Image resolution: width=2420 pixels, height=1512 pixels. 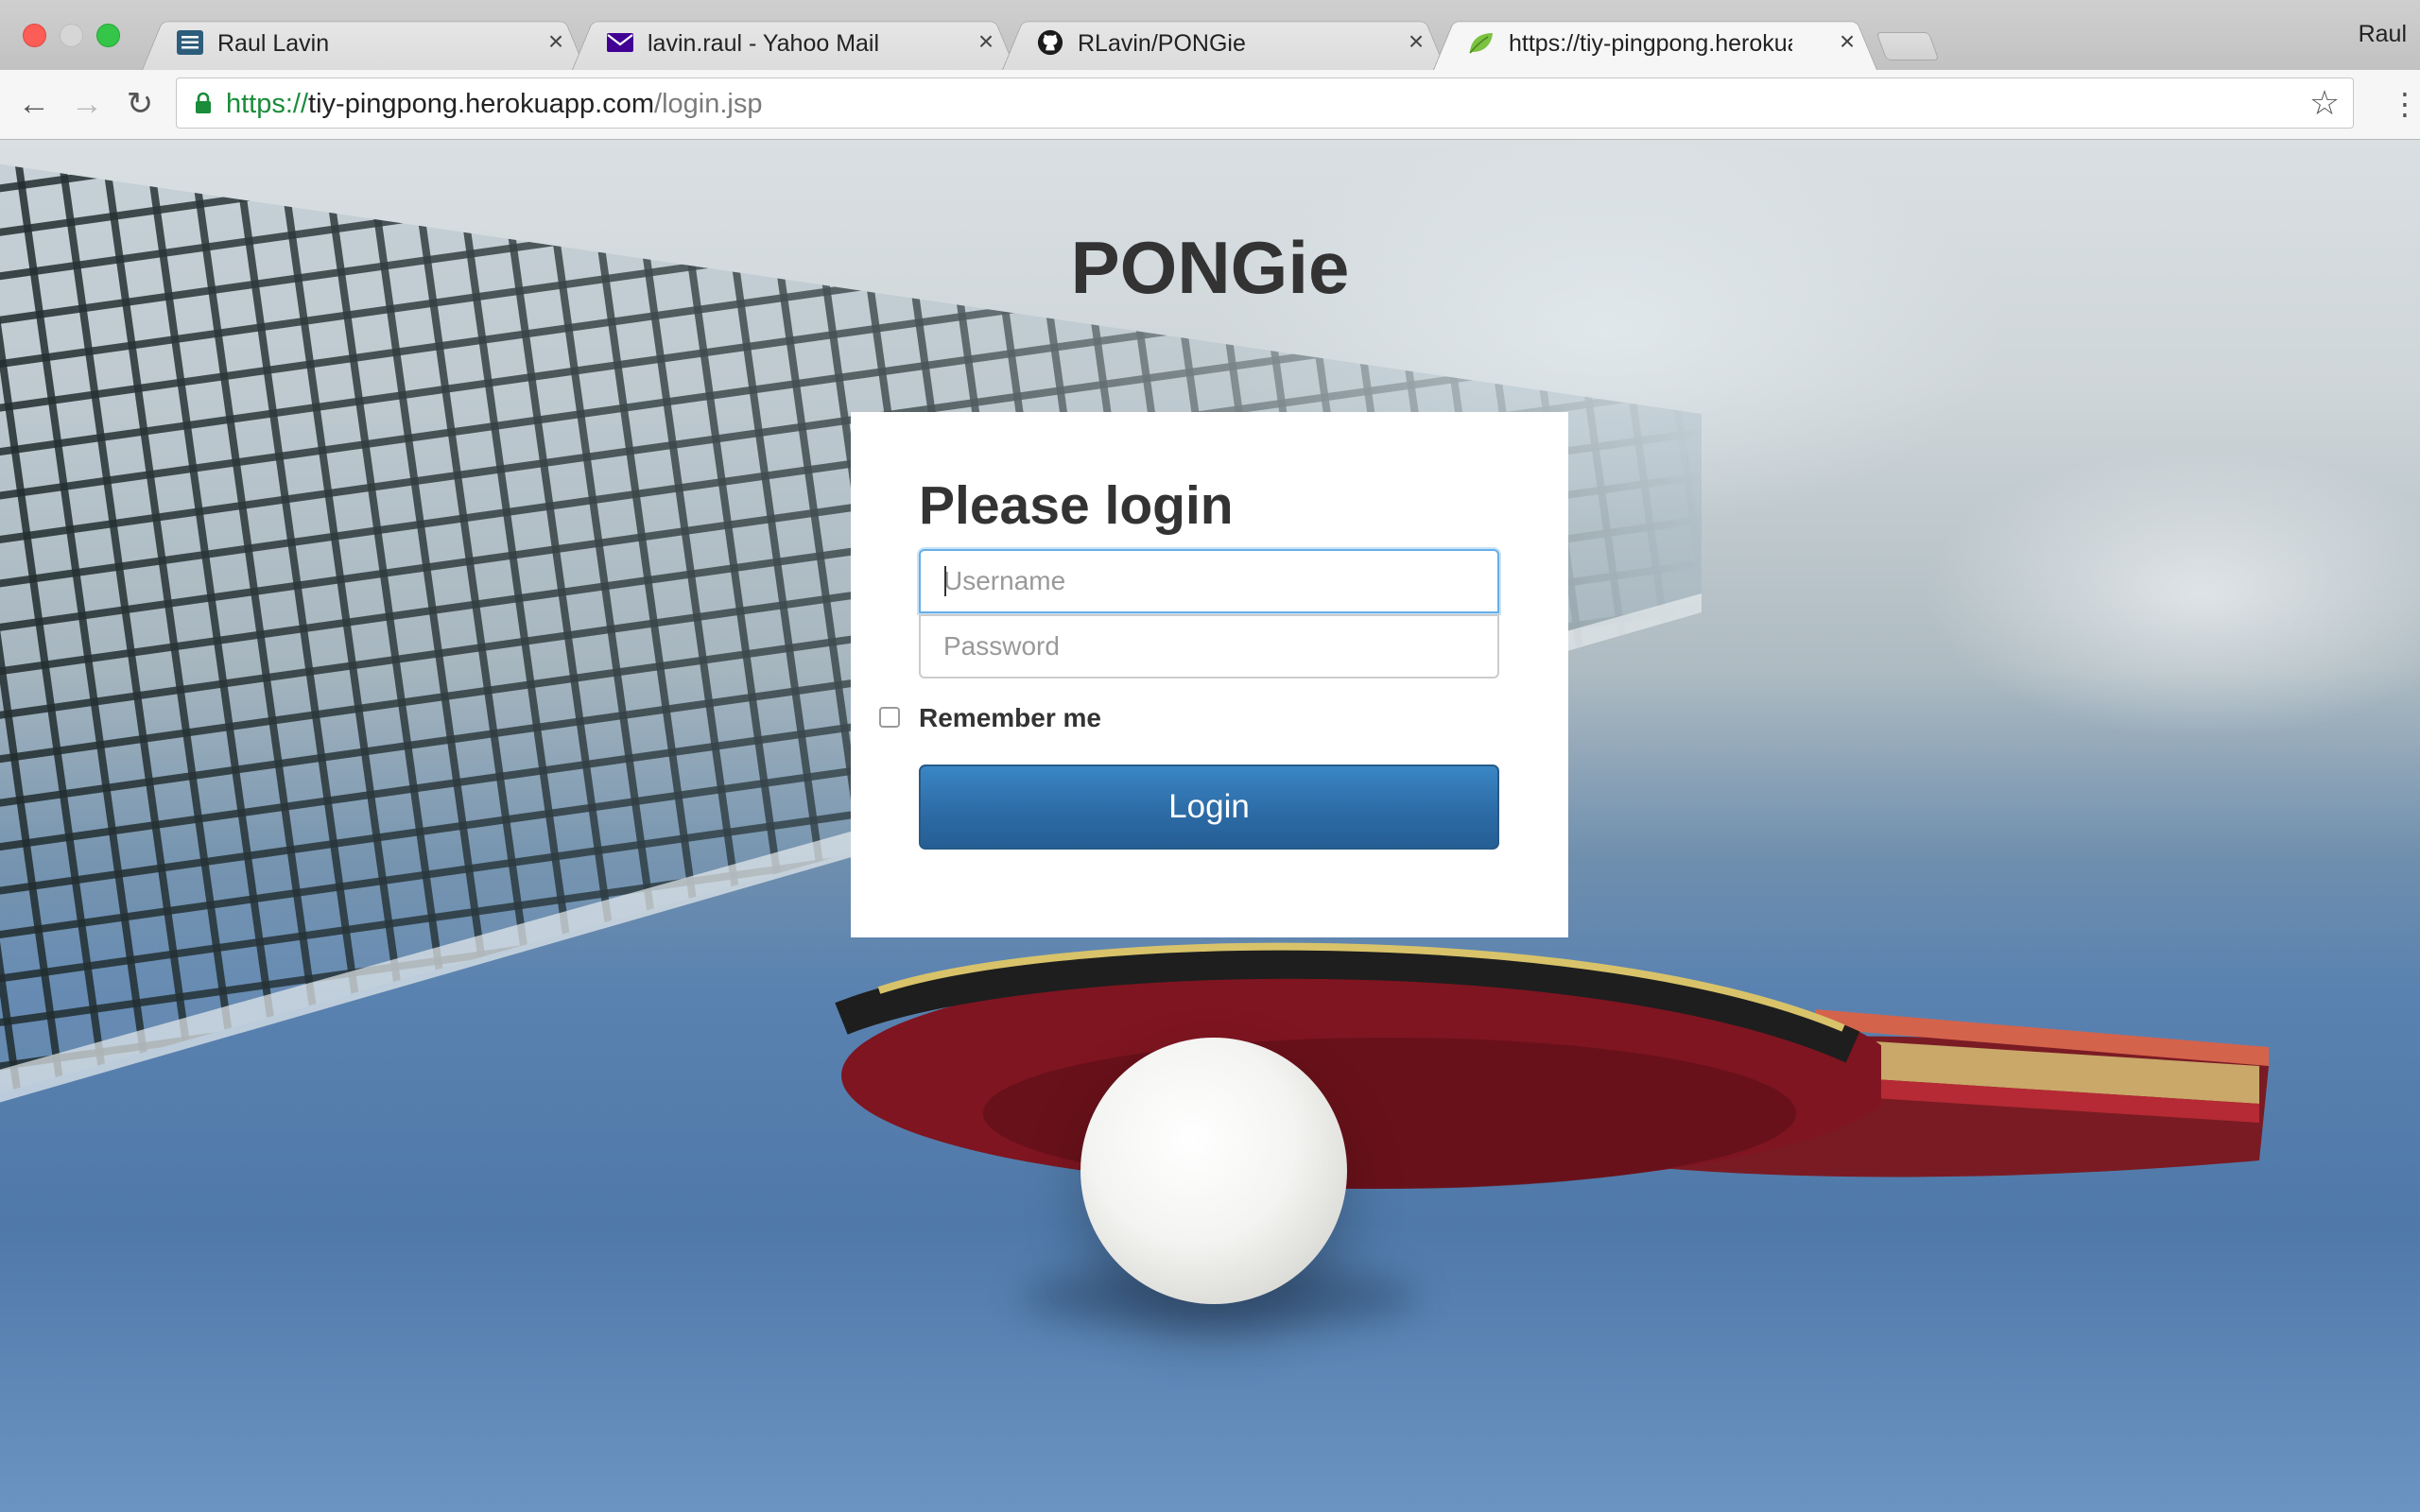 What do you see at coordinates (108, 35) in the screenshot?
I see `window-maximize-button` at bounding box center [108, 35].